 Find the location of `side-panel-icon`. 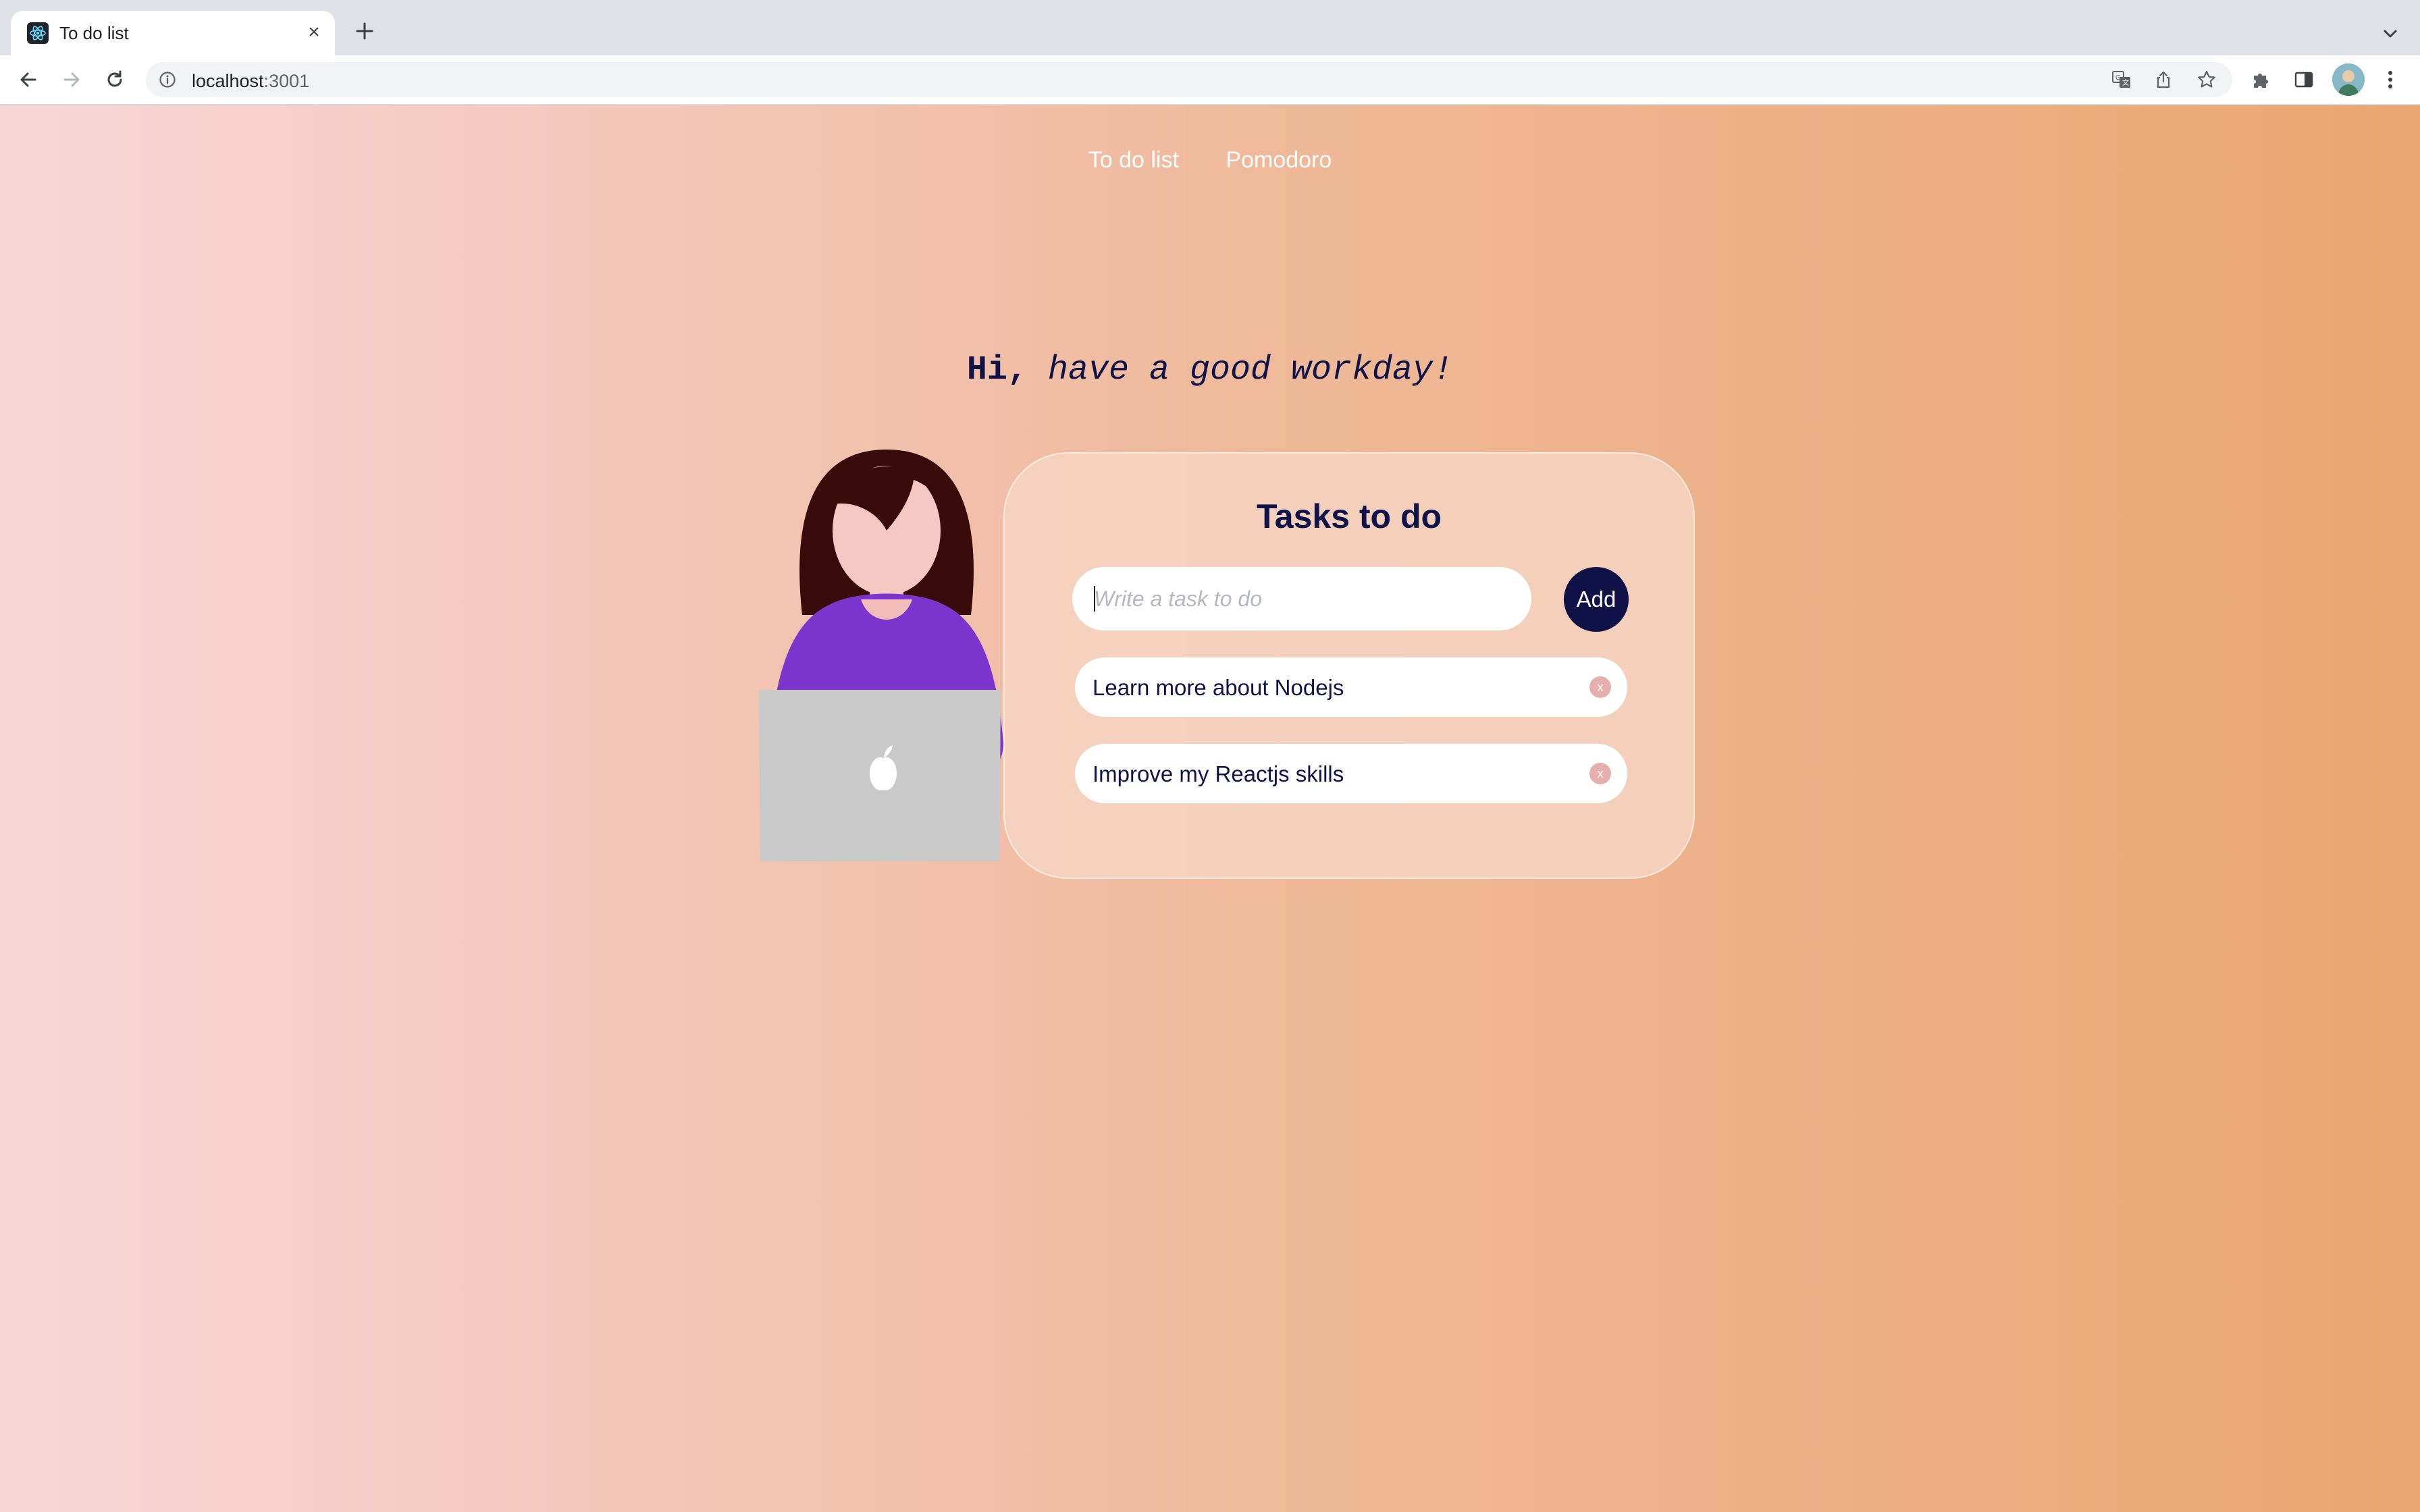

side-panel-icon is located at coordinates (2303, 80).